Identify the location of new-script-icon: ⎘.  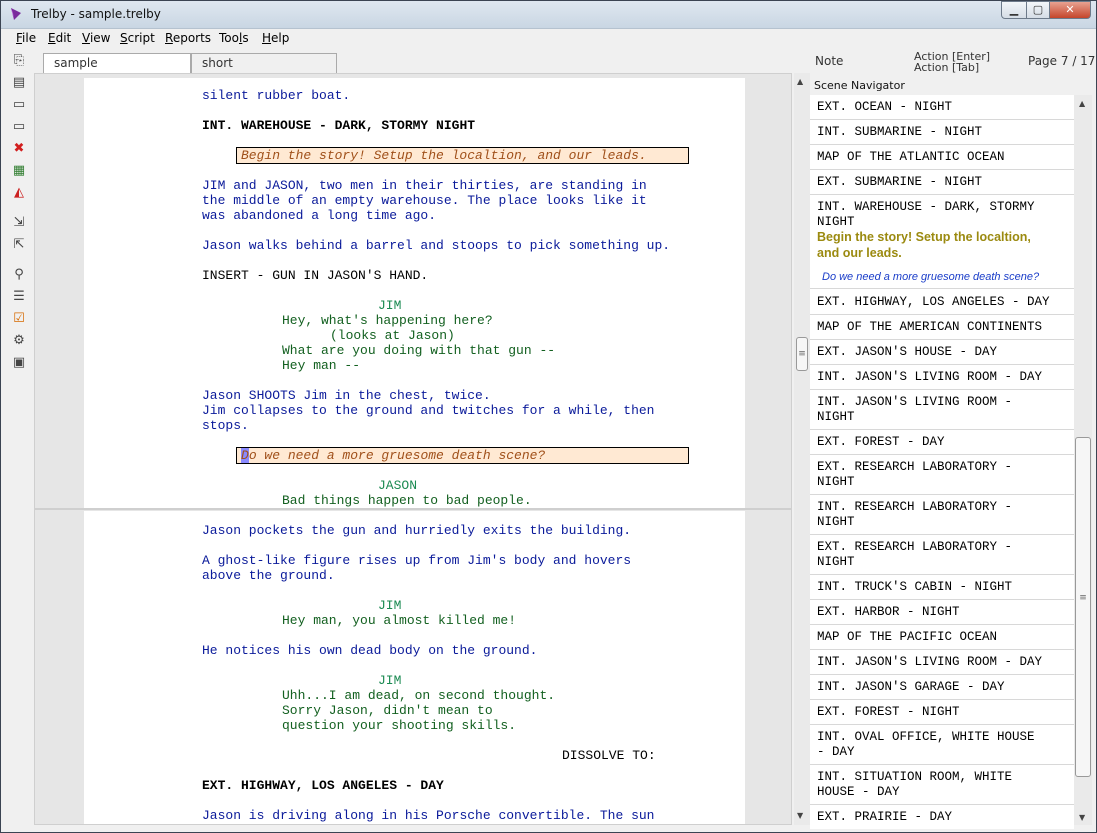
(19, 61).